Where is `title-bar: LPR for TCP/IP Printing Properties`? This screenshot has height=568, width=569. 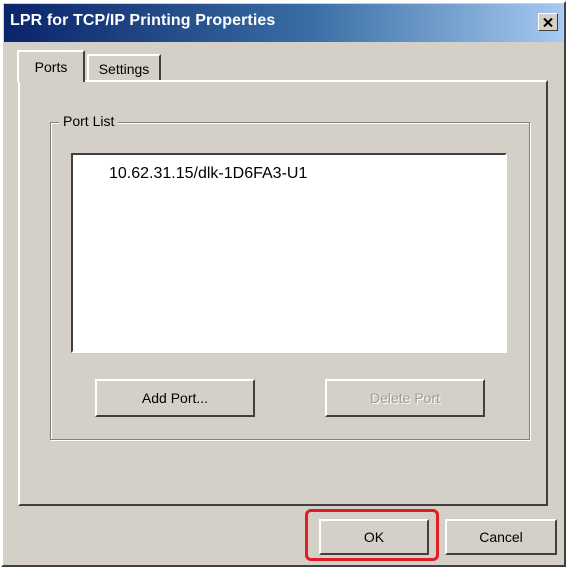
title-bar: LPR for TCP/IP Printing Properties is located at coordinates (283, 23).